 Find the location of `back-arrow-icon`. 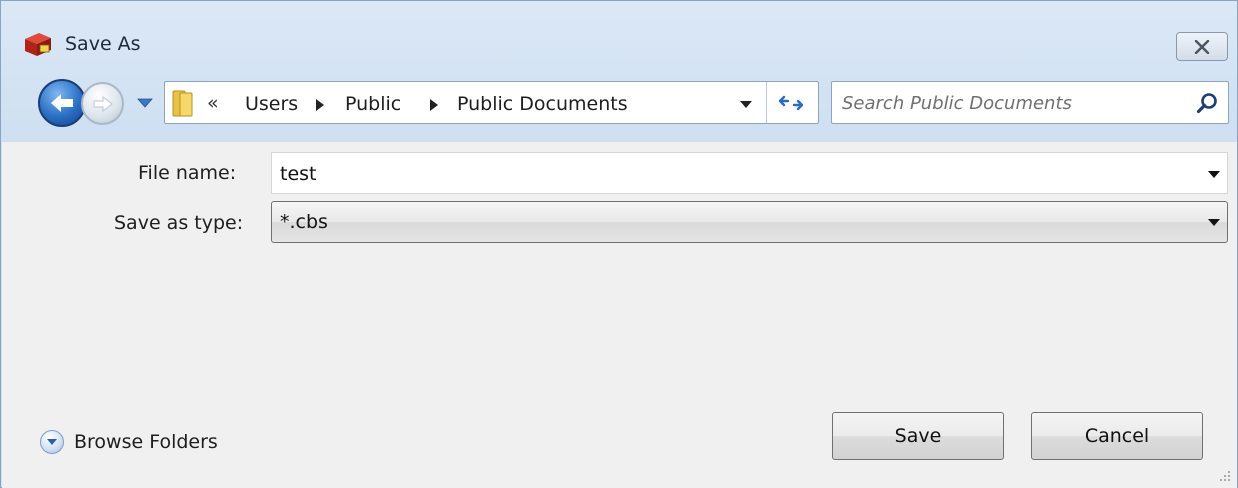

back-arrow-icon is located at coordinates (62, 103).